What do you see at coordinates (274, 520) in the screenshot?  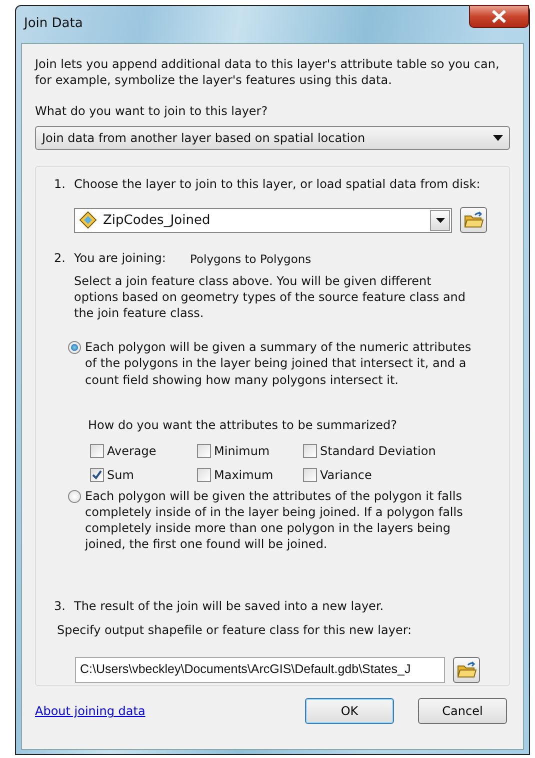 I see `option-text: Each polygon will be given the attributes of the polygon it falls completely inside of in the layer being joined. If a polygon falls completely inside more than one polygon in the layers being joined, the first one found will be joined.` at bounding box center [274, 520].